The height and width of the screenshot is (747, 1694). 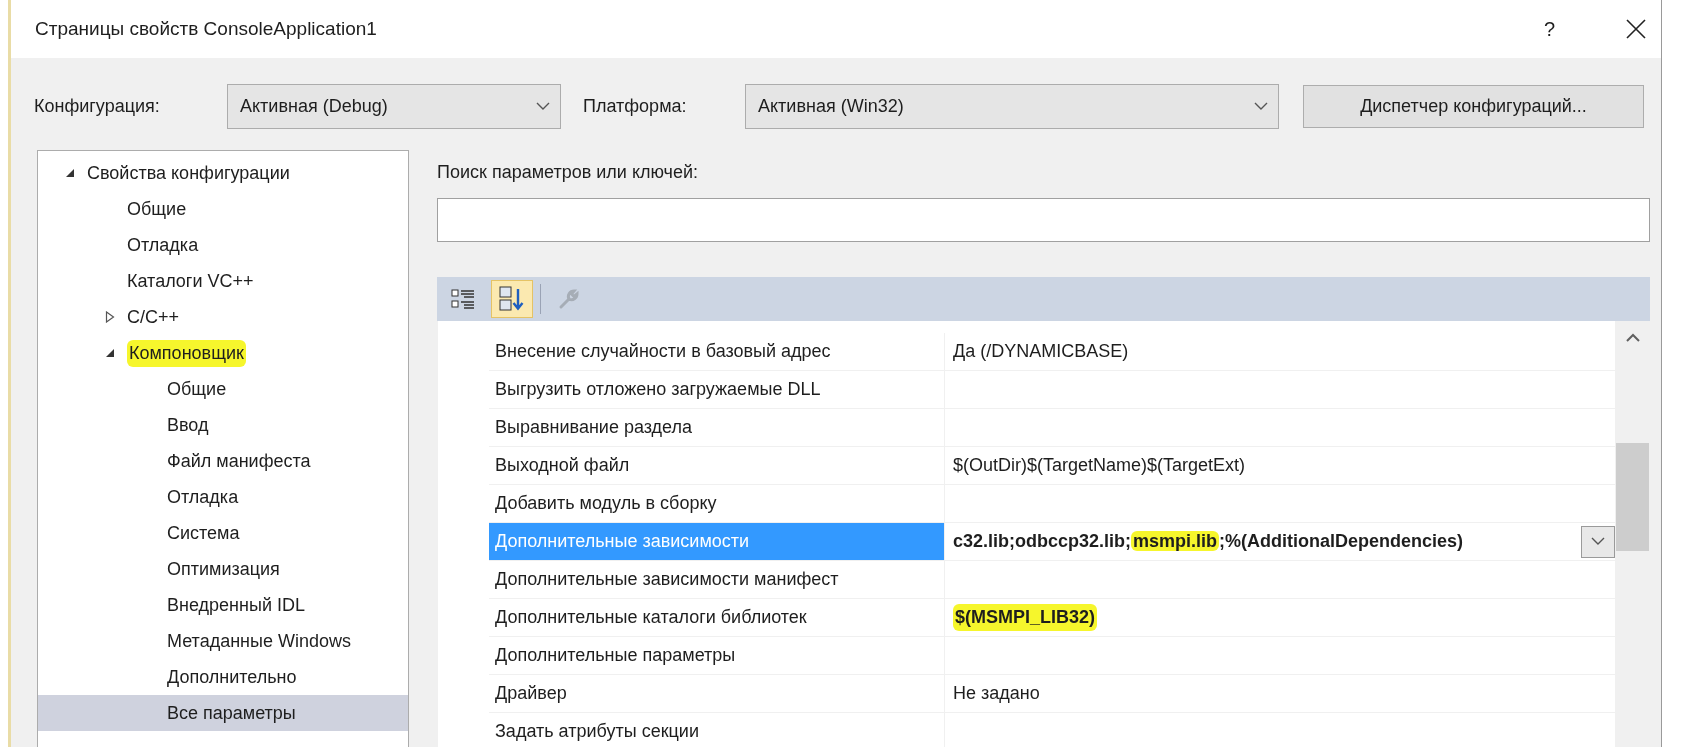 I want to click on configuration-label: Конфигурация:, so click(x=97, y=106).